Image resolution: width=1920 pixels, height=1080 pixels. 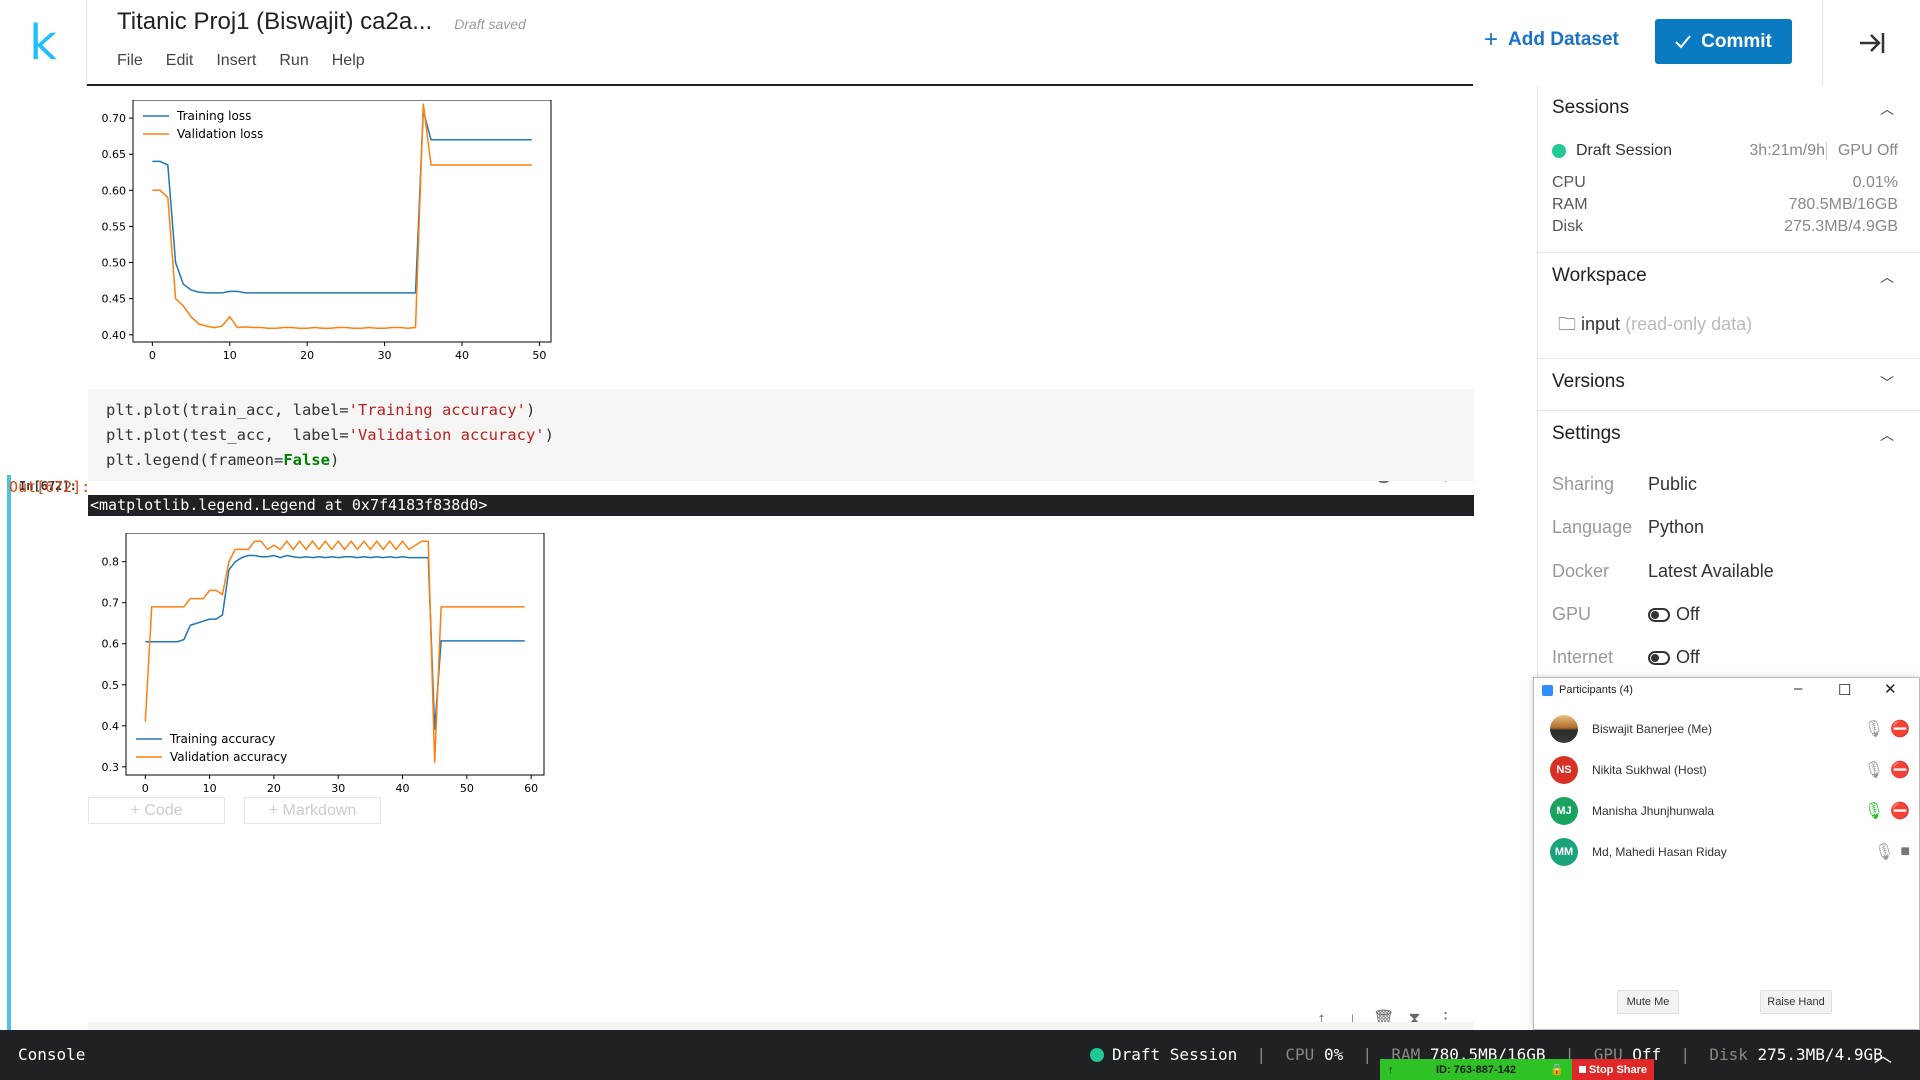 I want to click on status-cpu: 0%, so click(x=1333, y=1054).